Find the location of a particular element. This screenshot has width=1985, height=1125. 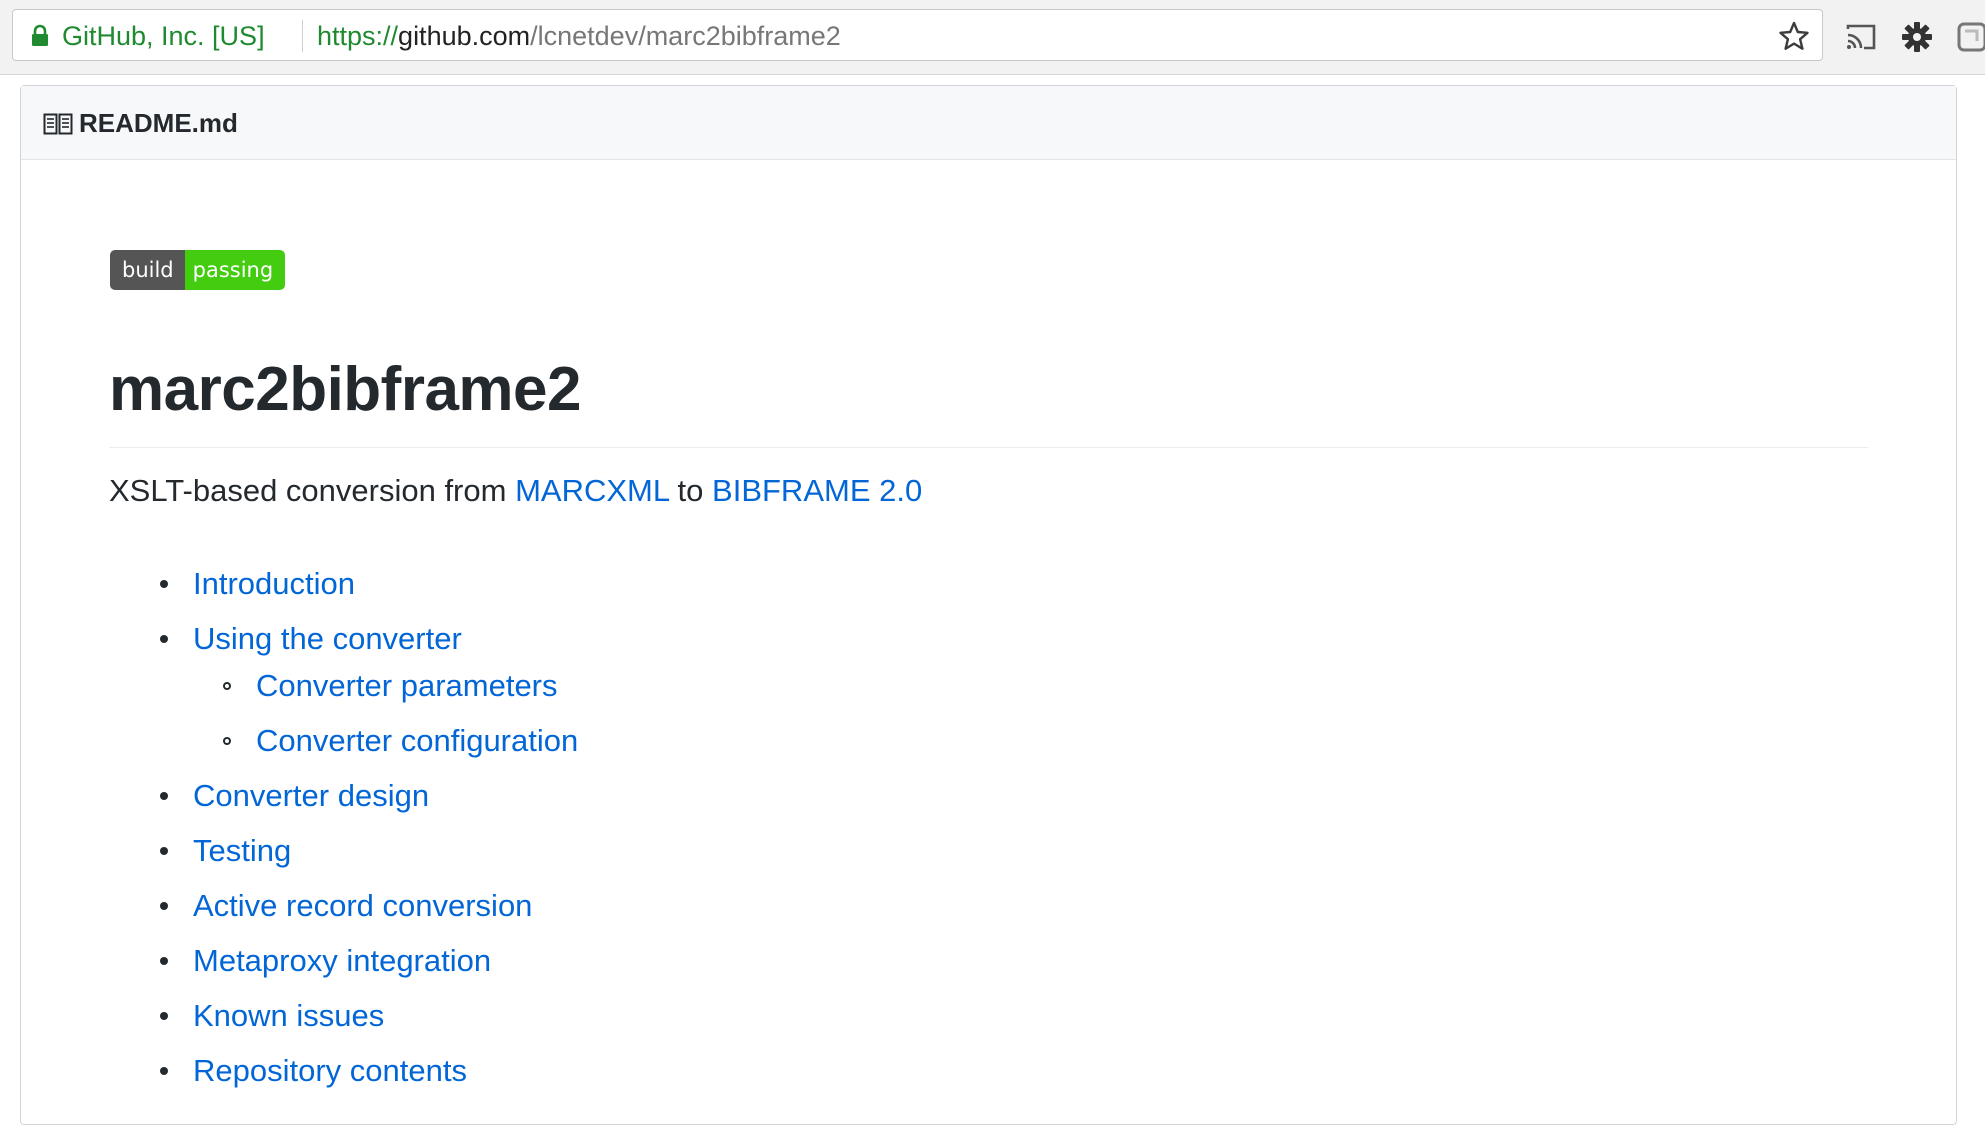

site-identity-label: GitHub, Inc. [US] is located at coordinates (163, 36).